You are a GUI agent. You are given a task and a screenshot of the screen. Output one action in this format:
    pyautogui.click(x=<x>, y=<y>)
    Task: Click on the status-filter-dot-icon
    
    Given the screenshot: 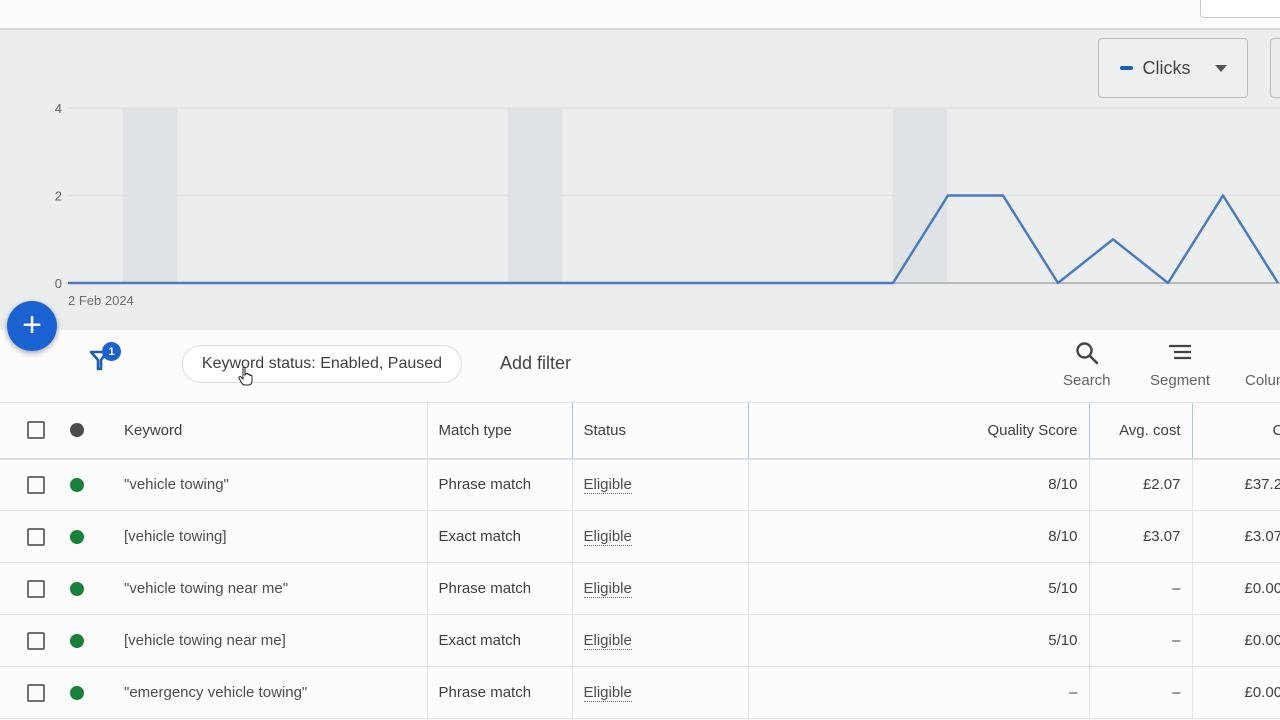 What is the action you would take?
    pyautogui.click(x=77, y=430)
    